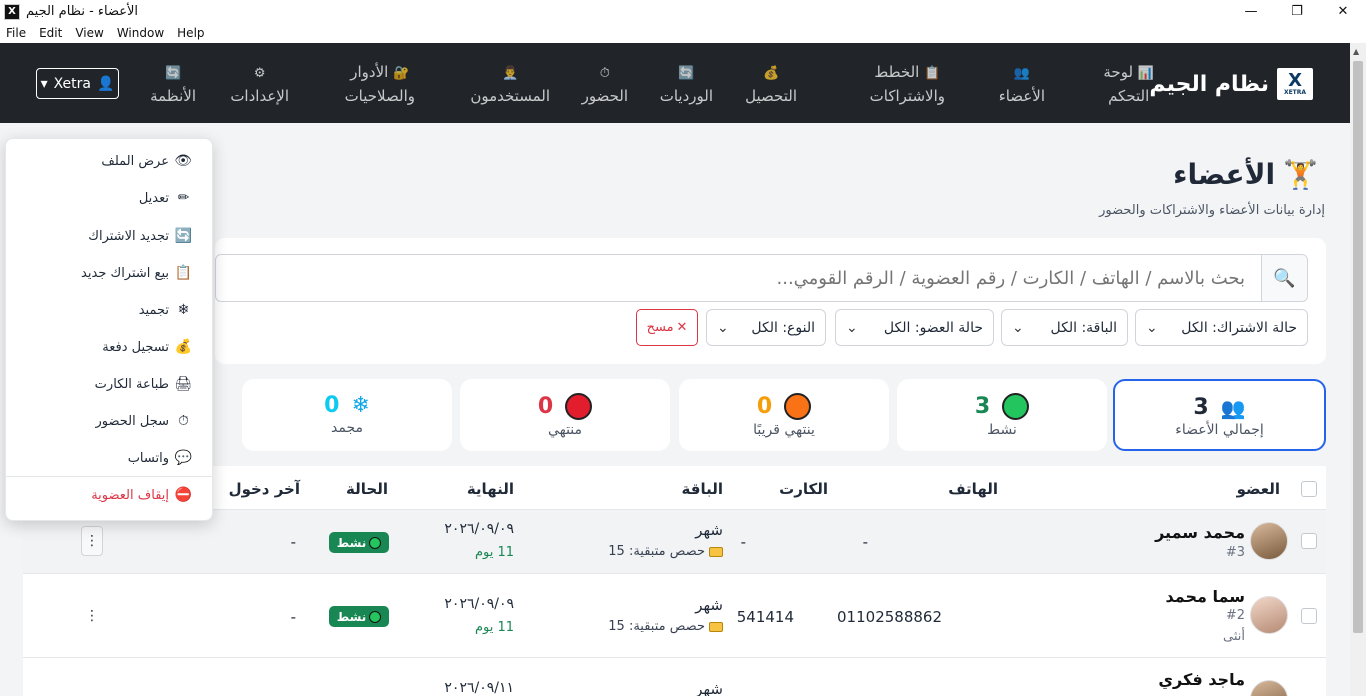  Describe the element at coordinates (1358, 347) in the screenshot. I see `scrollbar-thumb` at that location.